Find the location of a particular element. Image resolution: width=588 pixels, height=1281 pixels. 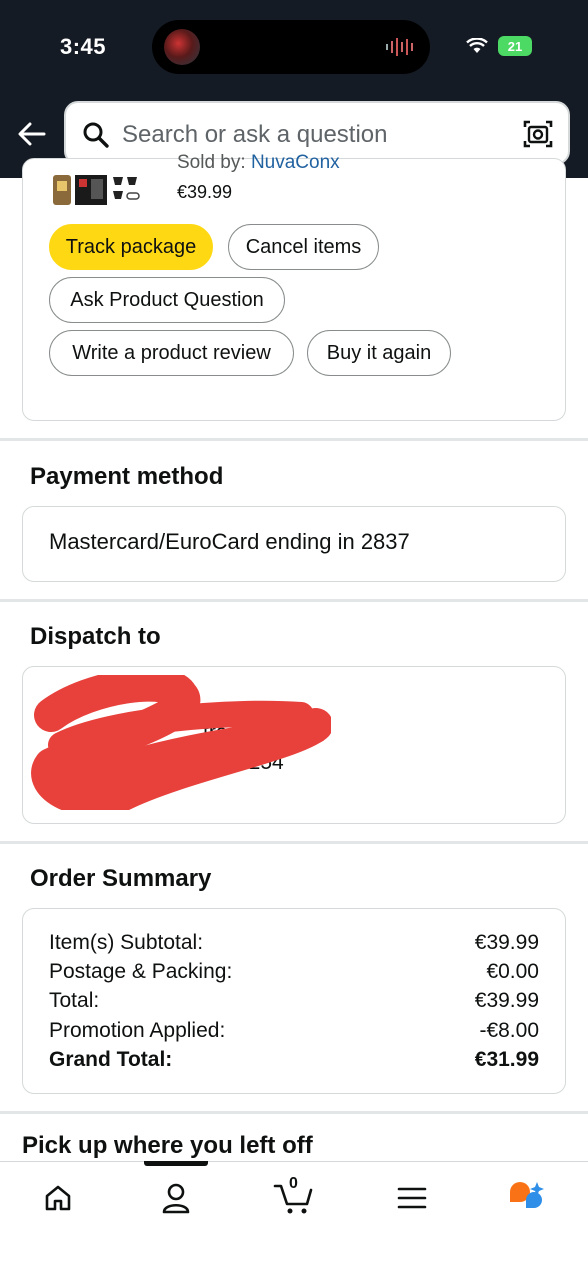

battery-indicator: 21 is located at coordinates (515, 46).